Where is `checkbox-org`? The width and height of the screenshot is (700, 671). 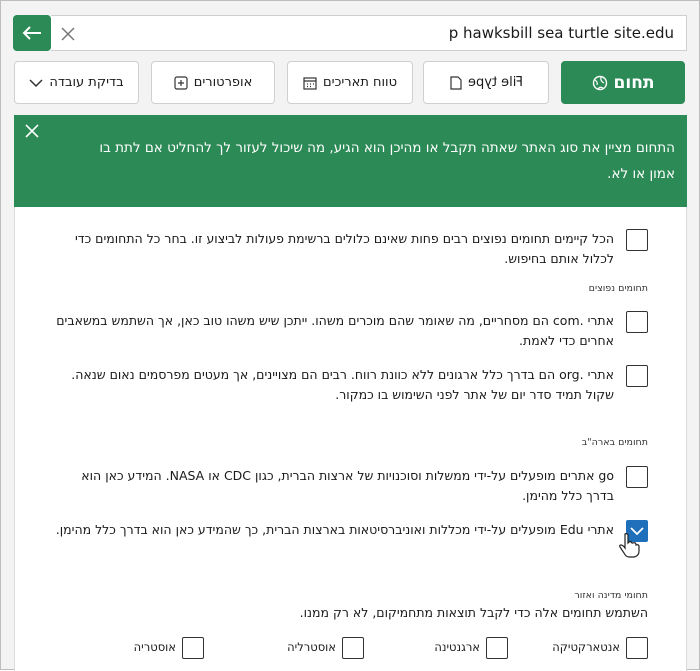
checkbox-org is located at coordinates (637, 376).